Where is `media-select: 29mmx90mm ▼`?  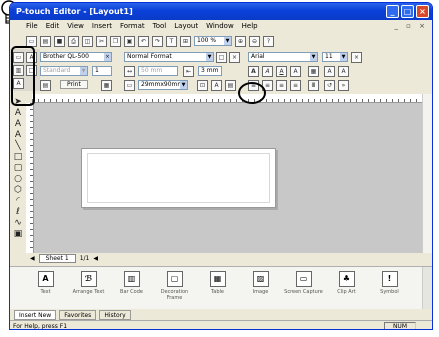
media-select: 29mmx90mm ▼ is located at coordinates (163, 85).